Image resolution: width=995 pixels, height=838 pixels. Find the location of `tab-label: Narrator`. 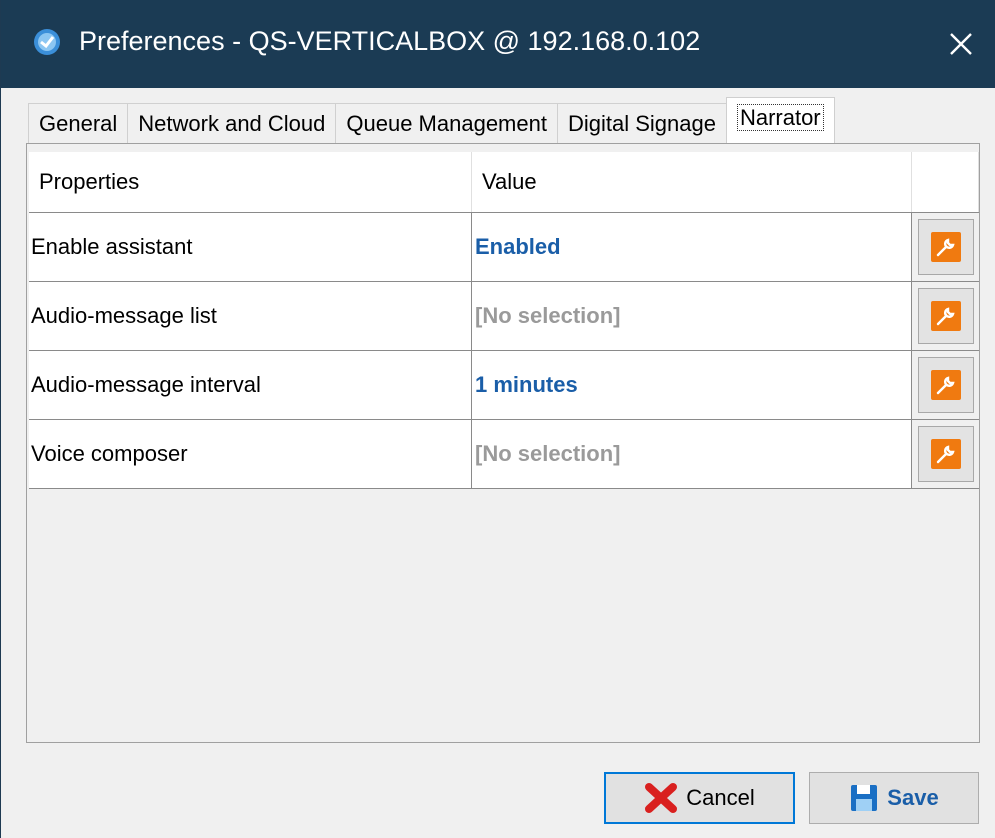

tab-label: Narrator is located at coordinates (780, 117).